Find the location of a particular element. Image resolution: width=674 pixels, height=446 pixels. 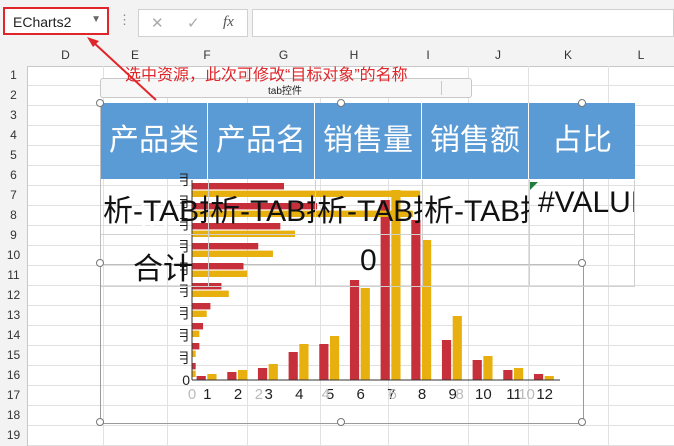

row-17: 17 is located at coordinates (13, 395).